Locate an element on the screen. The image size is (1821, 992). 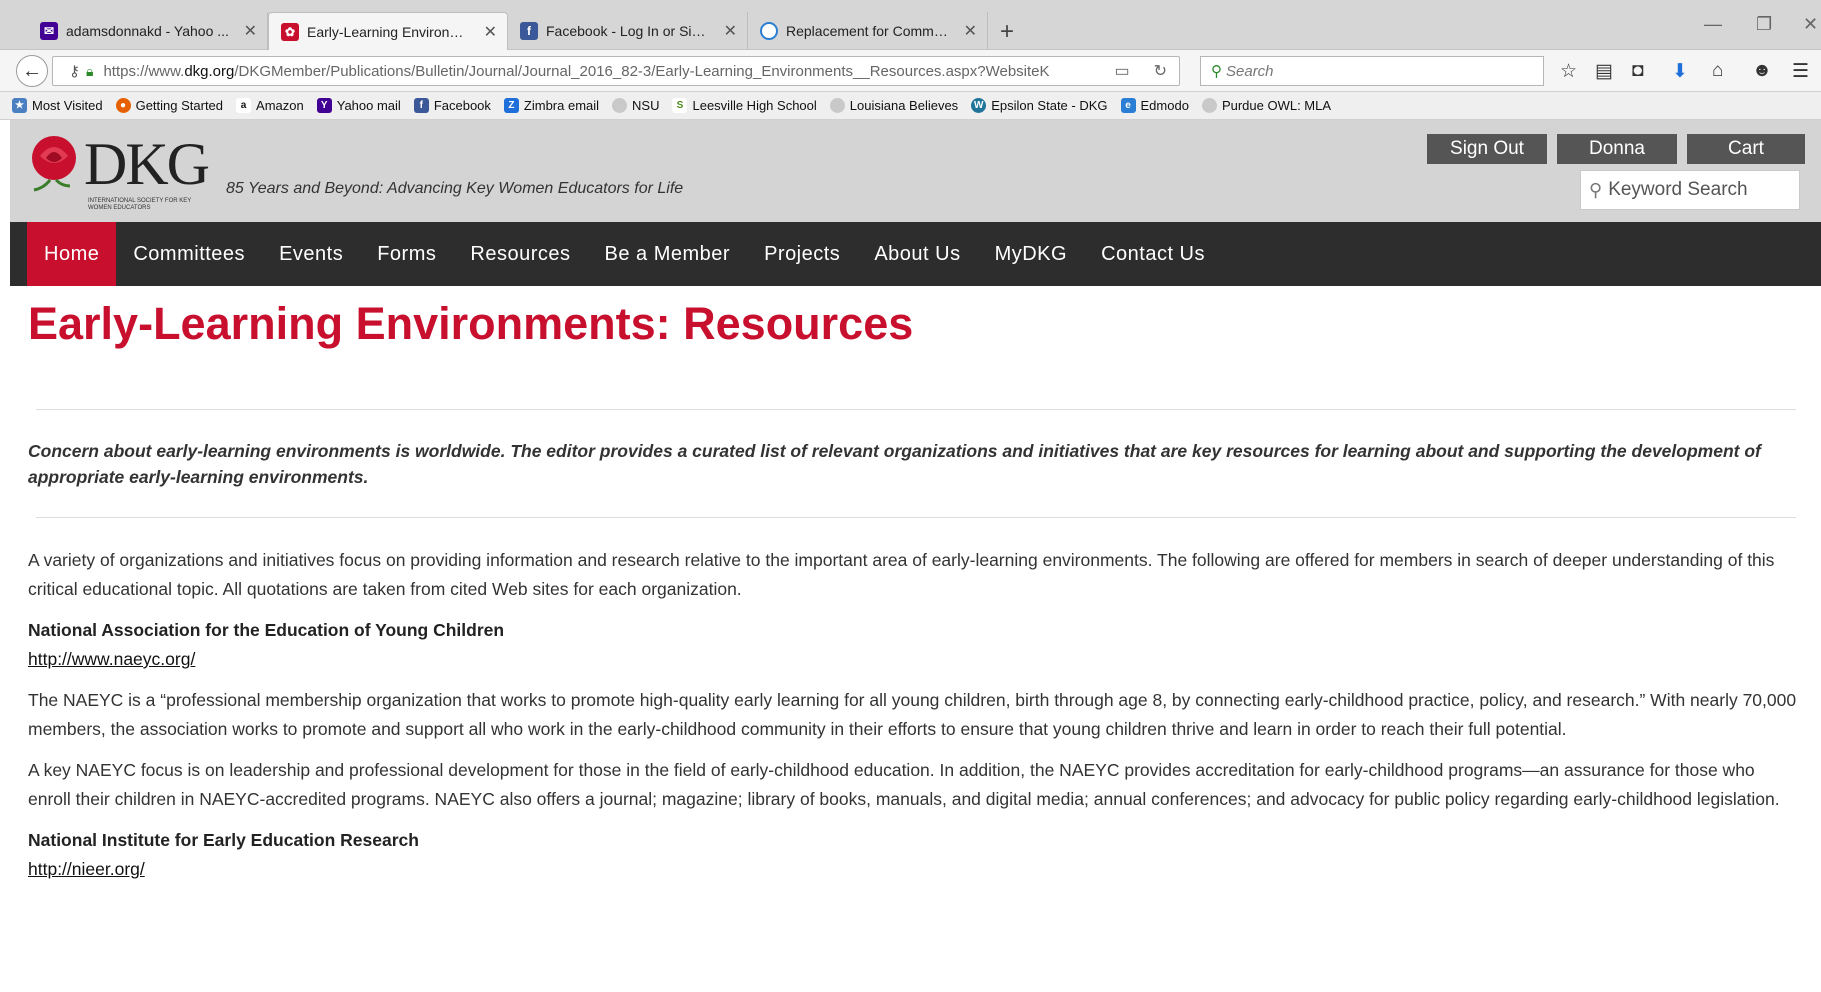
back-arrow-icon: ← is located at coordinates (32, 70).